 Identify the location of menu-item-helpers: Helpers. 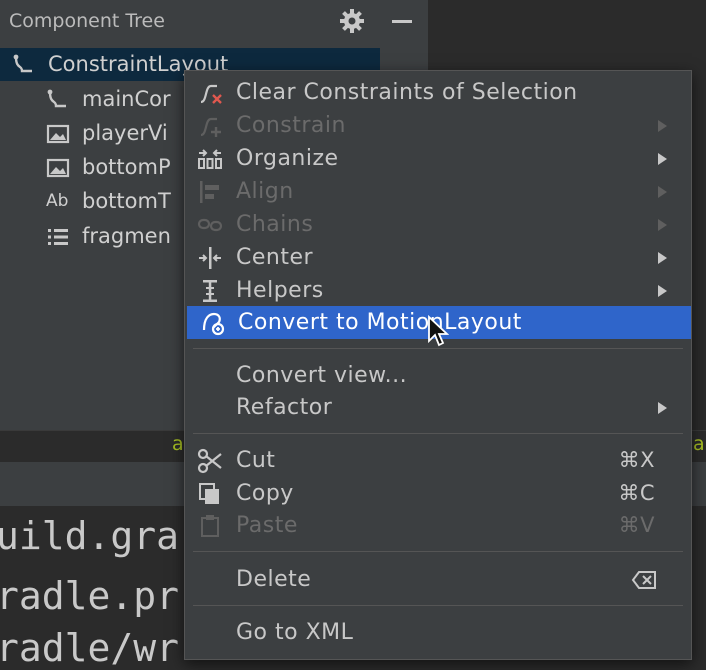
(438, 290).